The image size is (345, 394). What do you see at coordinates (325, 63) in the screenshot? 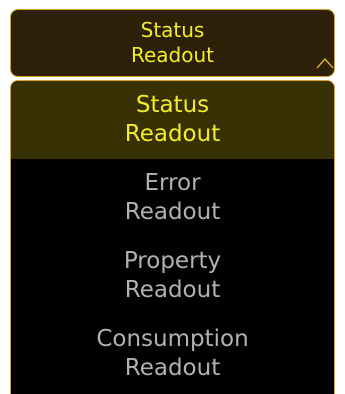
I see `caret-up-icon` at bounding box center [325, 63].